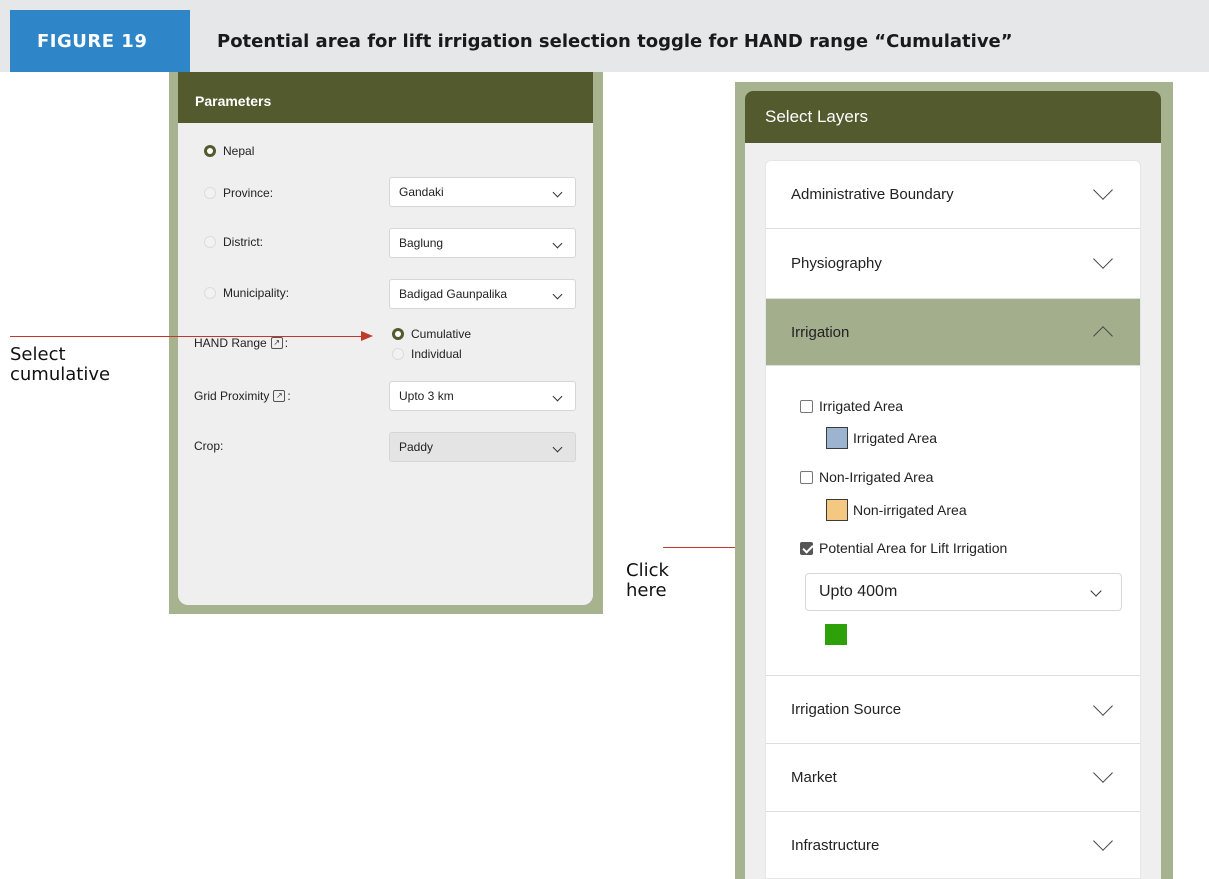 The image size is (1209, 879). Describe the element at coordinates (482, 396) in the screenshot. I see `grid-proximity-select: Upto 3 km` at that location.